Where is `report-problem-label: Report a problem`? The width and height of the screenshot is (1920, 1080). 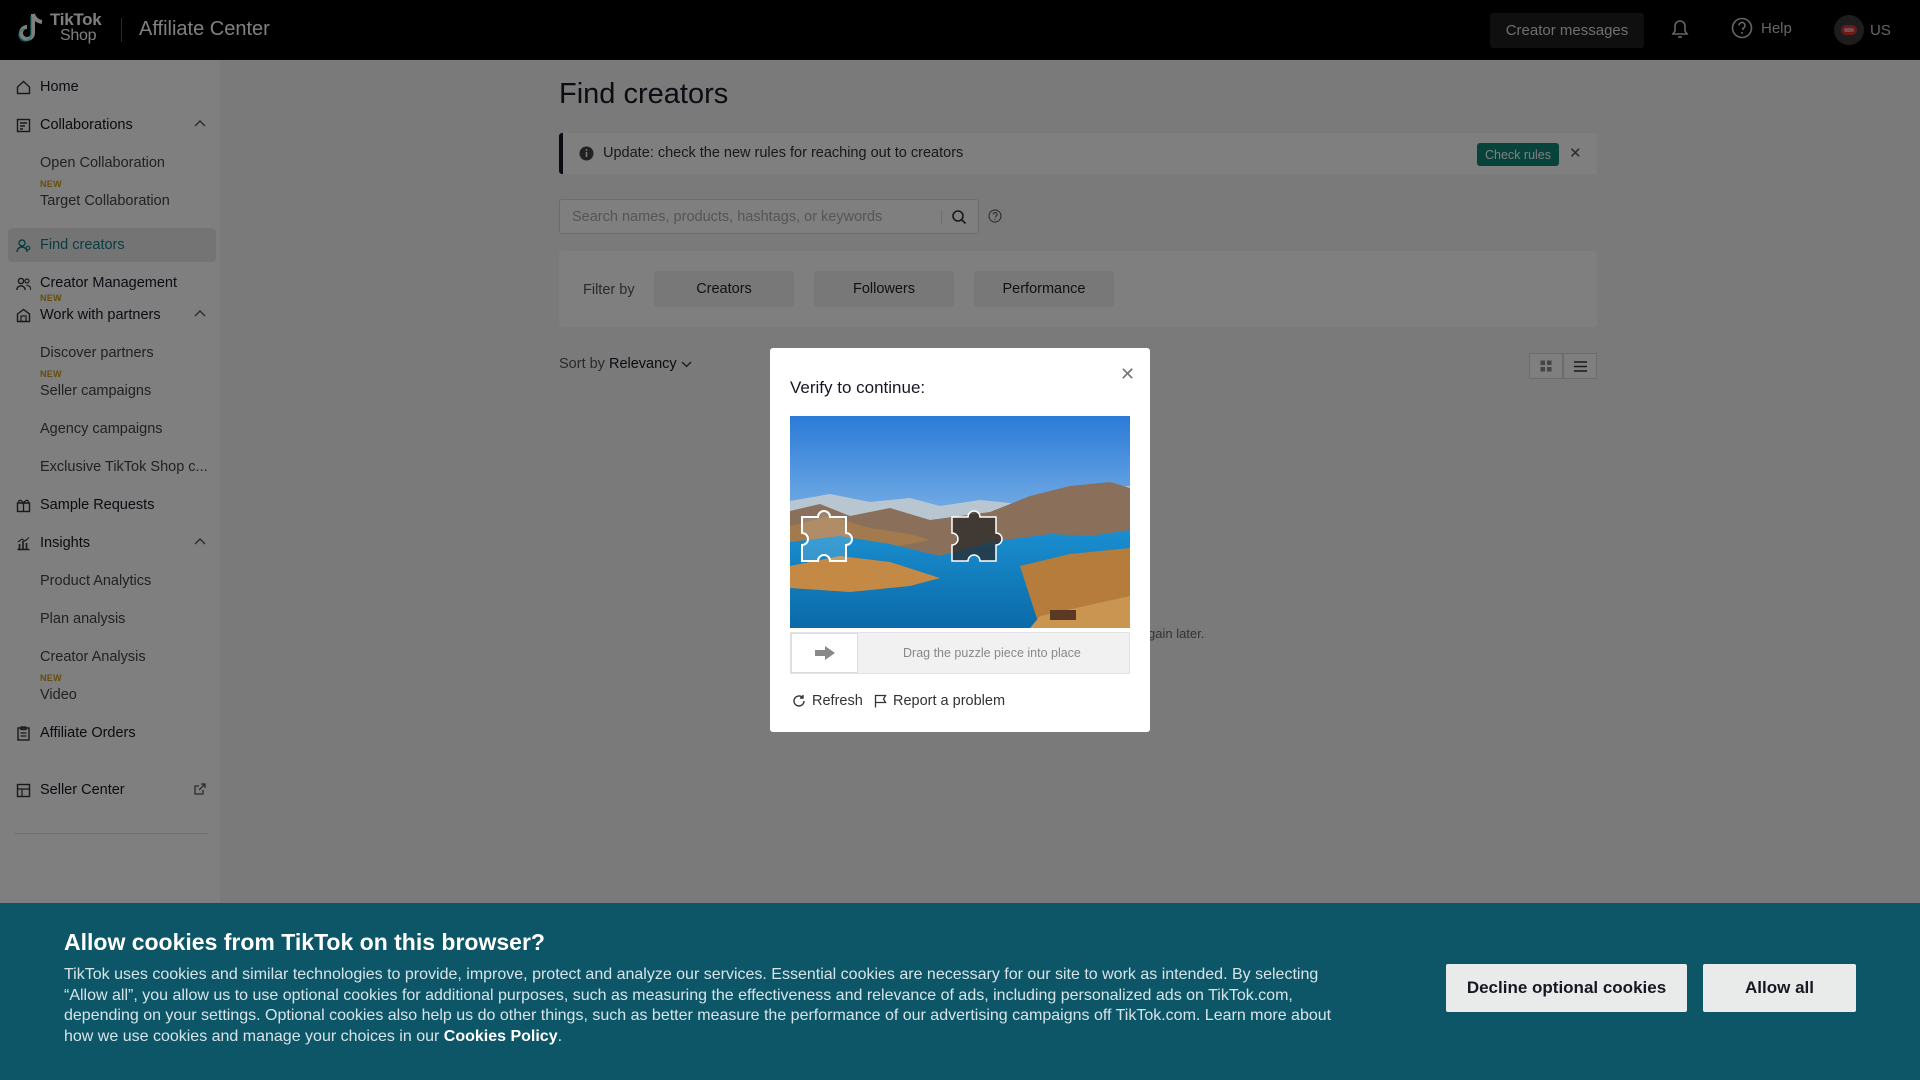
report-problem-label: Report a problem is located at coordinates (949, 701).